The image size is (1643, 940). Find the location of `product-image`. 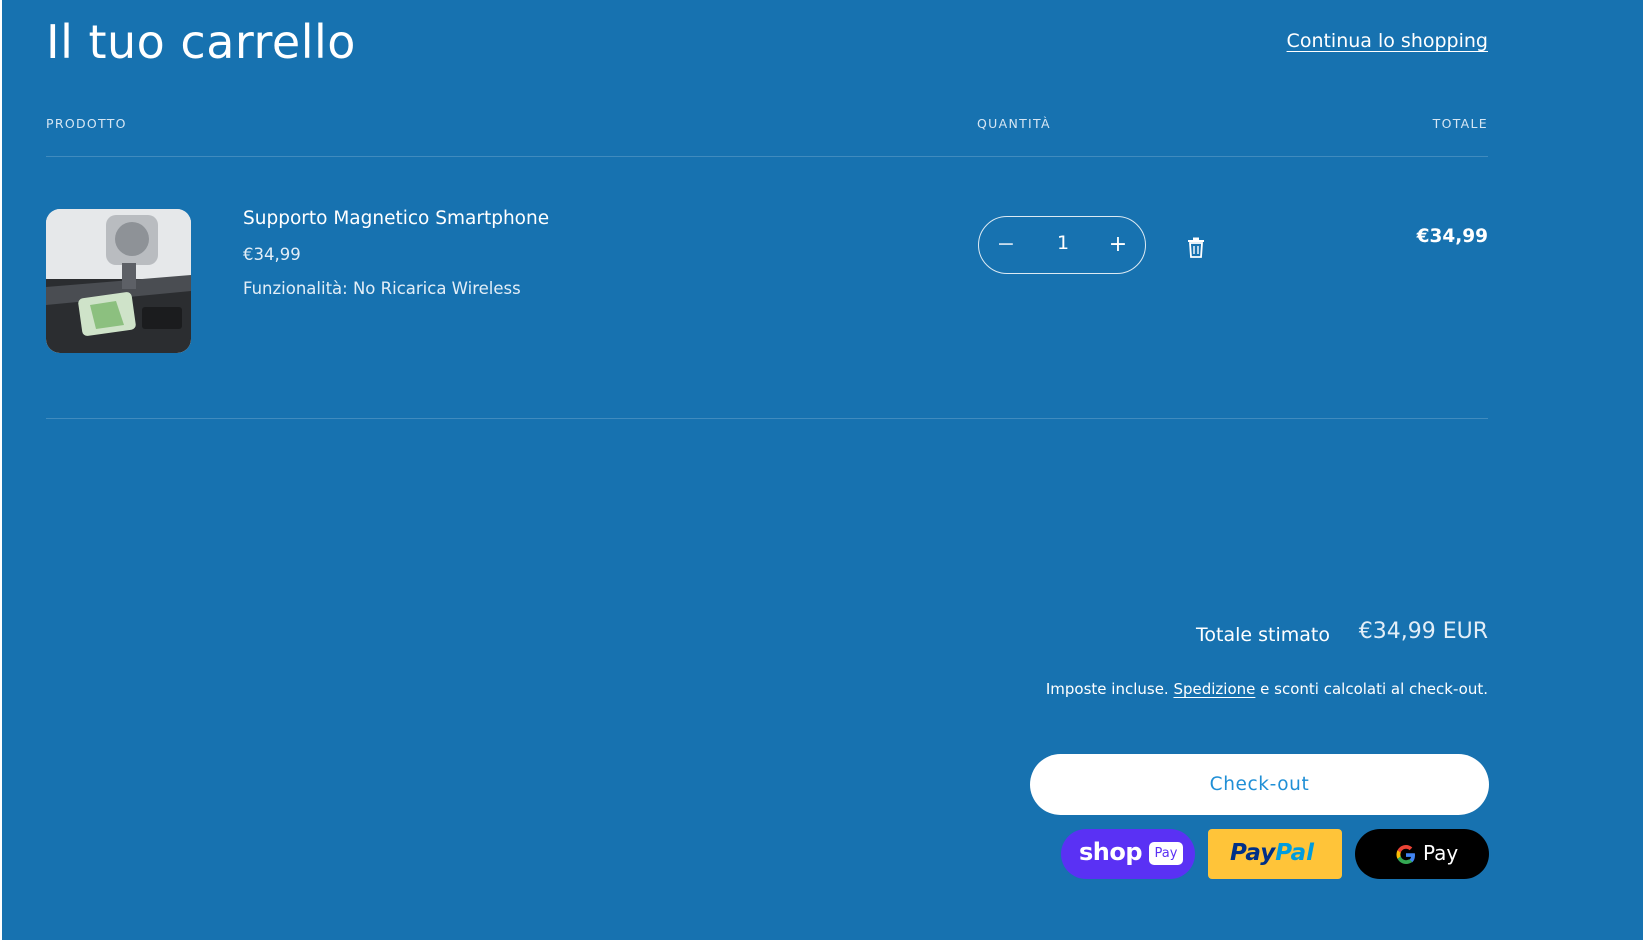

product-image is located at coordinates (118, 281).